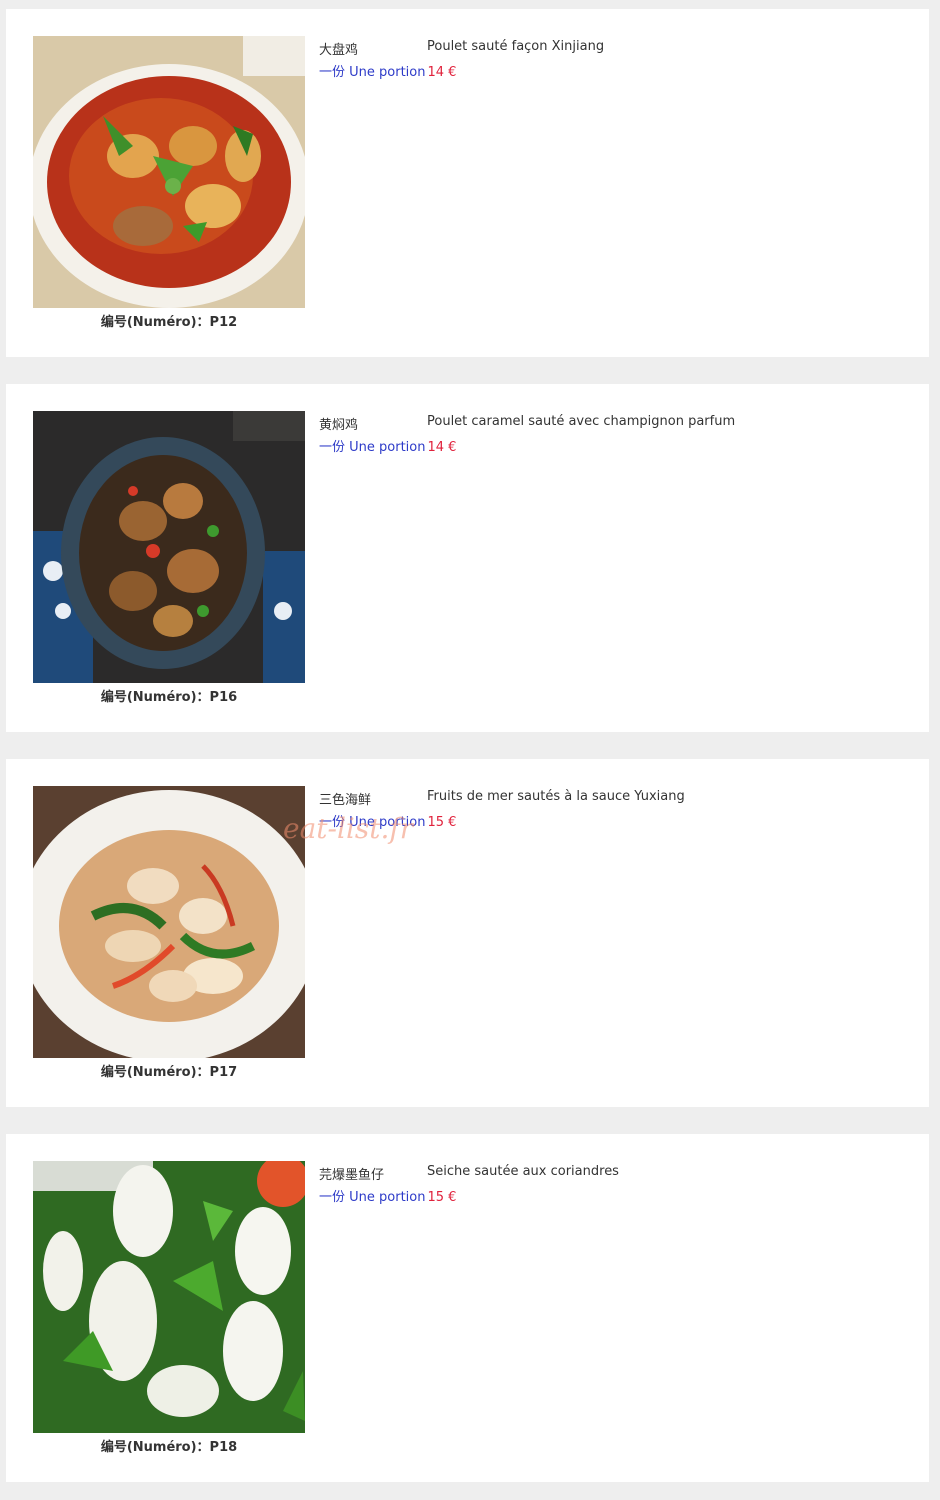  I want to click on dish-number: 编号(Numéro)：P12, so click(169, 322).